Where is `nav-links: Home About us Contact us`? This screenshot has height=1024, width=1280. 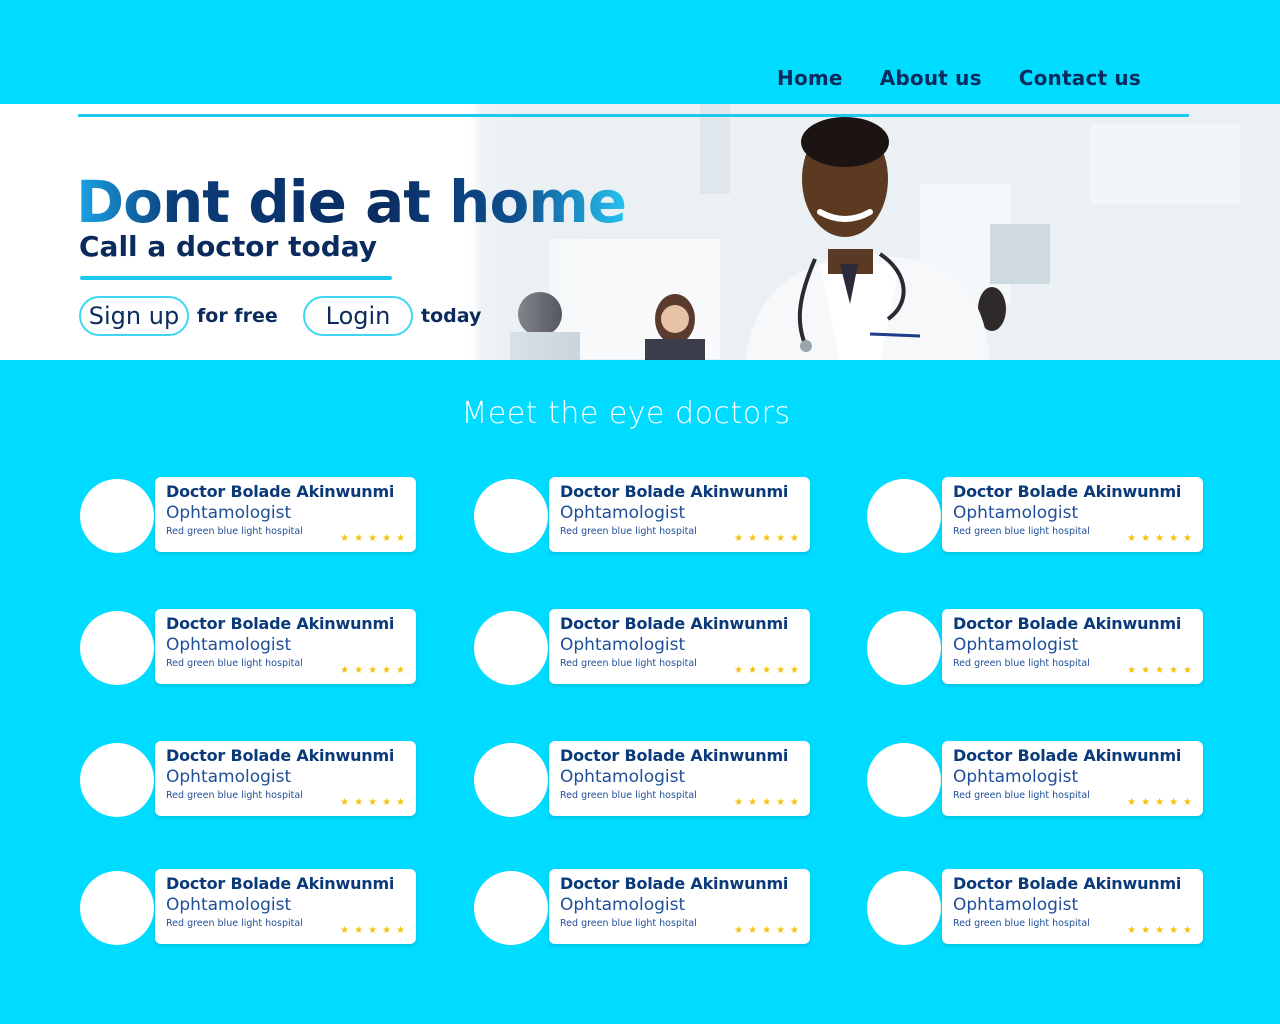
nav-links: Home About us Contact us is located at coordinates (959, 78).